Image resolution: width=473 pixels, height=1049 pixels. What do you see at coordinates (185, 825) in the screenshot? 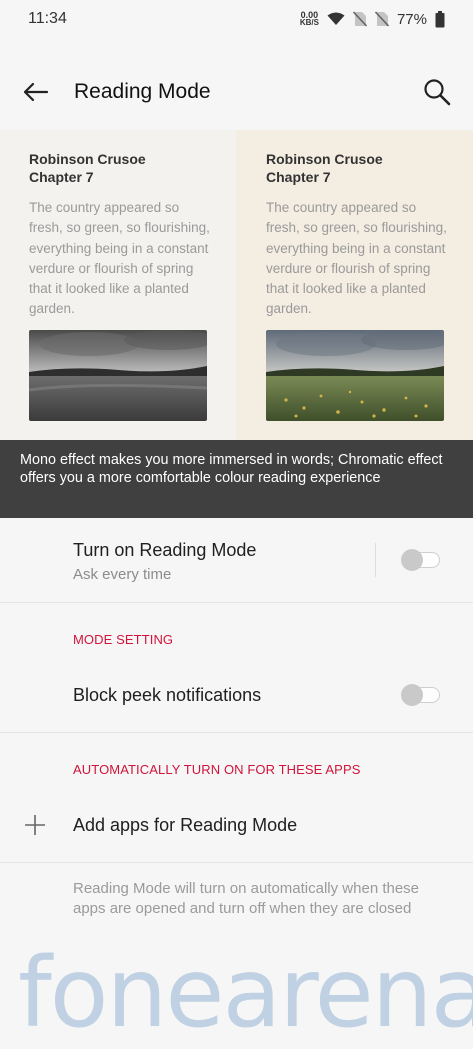
I see `add-apps-button: Add apps for Reading Mode` at bounding box center [185, 825].